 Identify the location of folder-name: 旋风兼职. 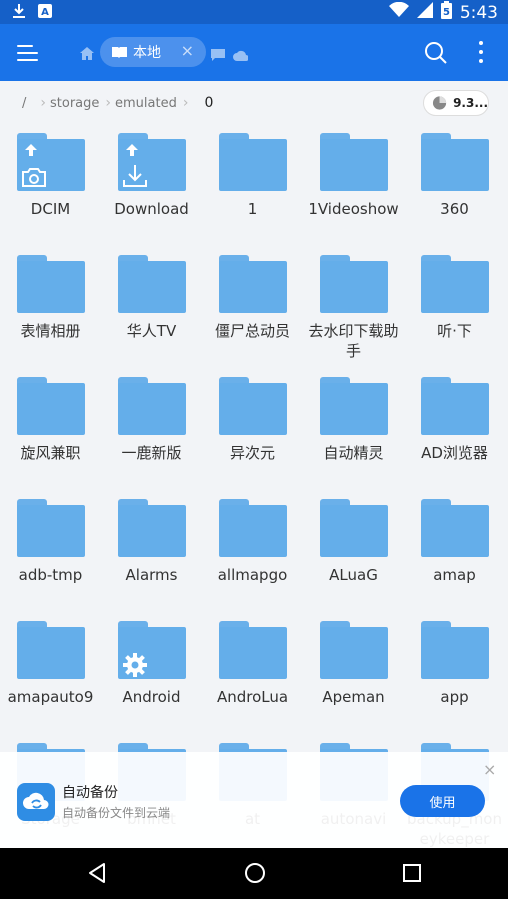
(50, 453).